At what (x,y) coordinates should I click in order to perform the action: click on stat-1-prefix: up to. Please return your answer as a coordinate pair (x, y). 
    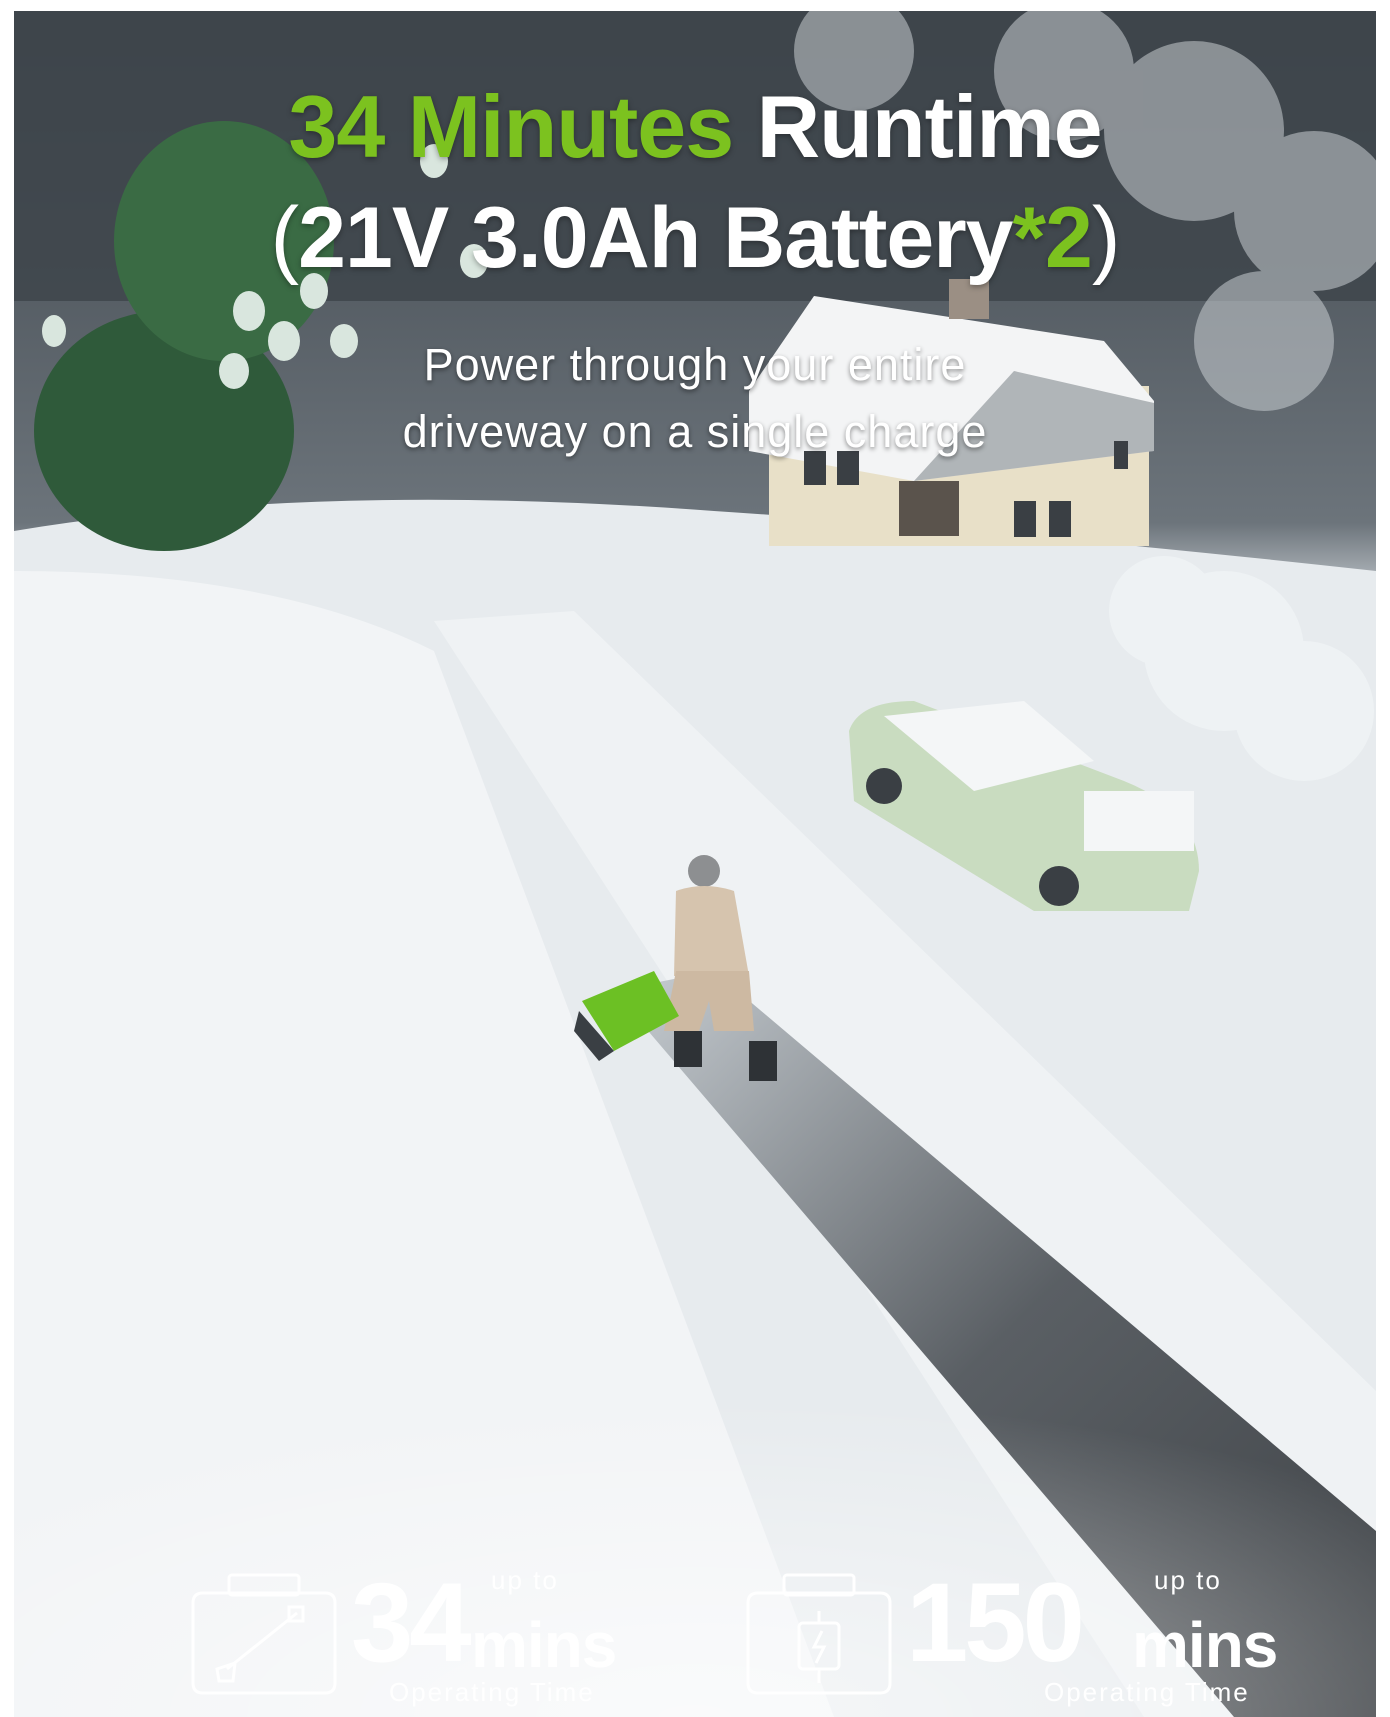
    Looking at the image, I should click on (525, 1580).